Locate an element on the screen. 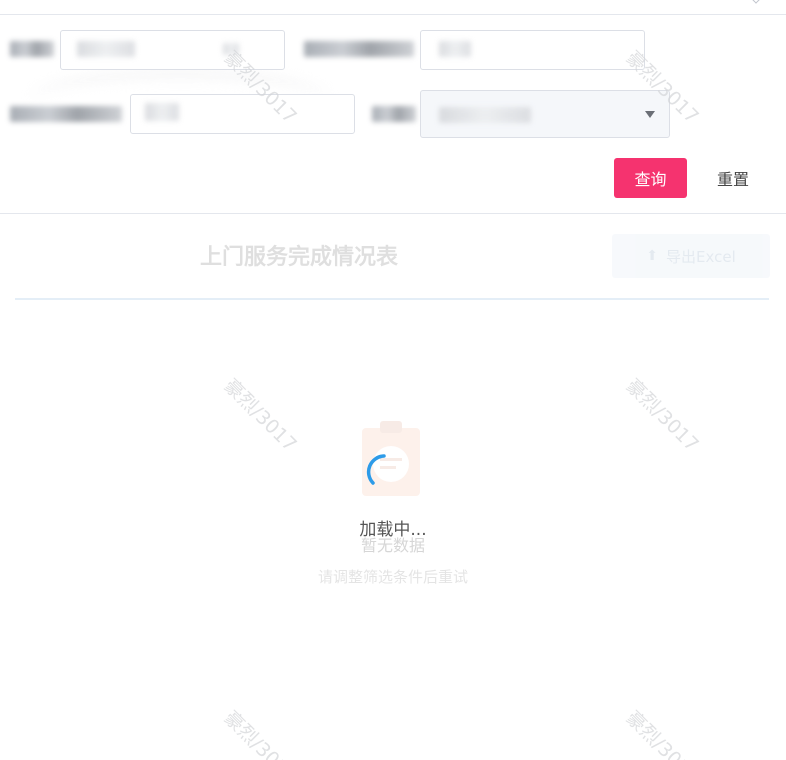 The image size is (786, 760). export-excel-label: 导出Excel is located at coordinates (701, 256).